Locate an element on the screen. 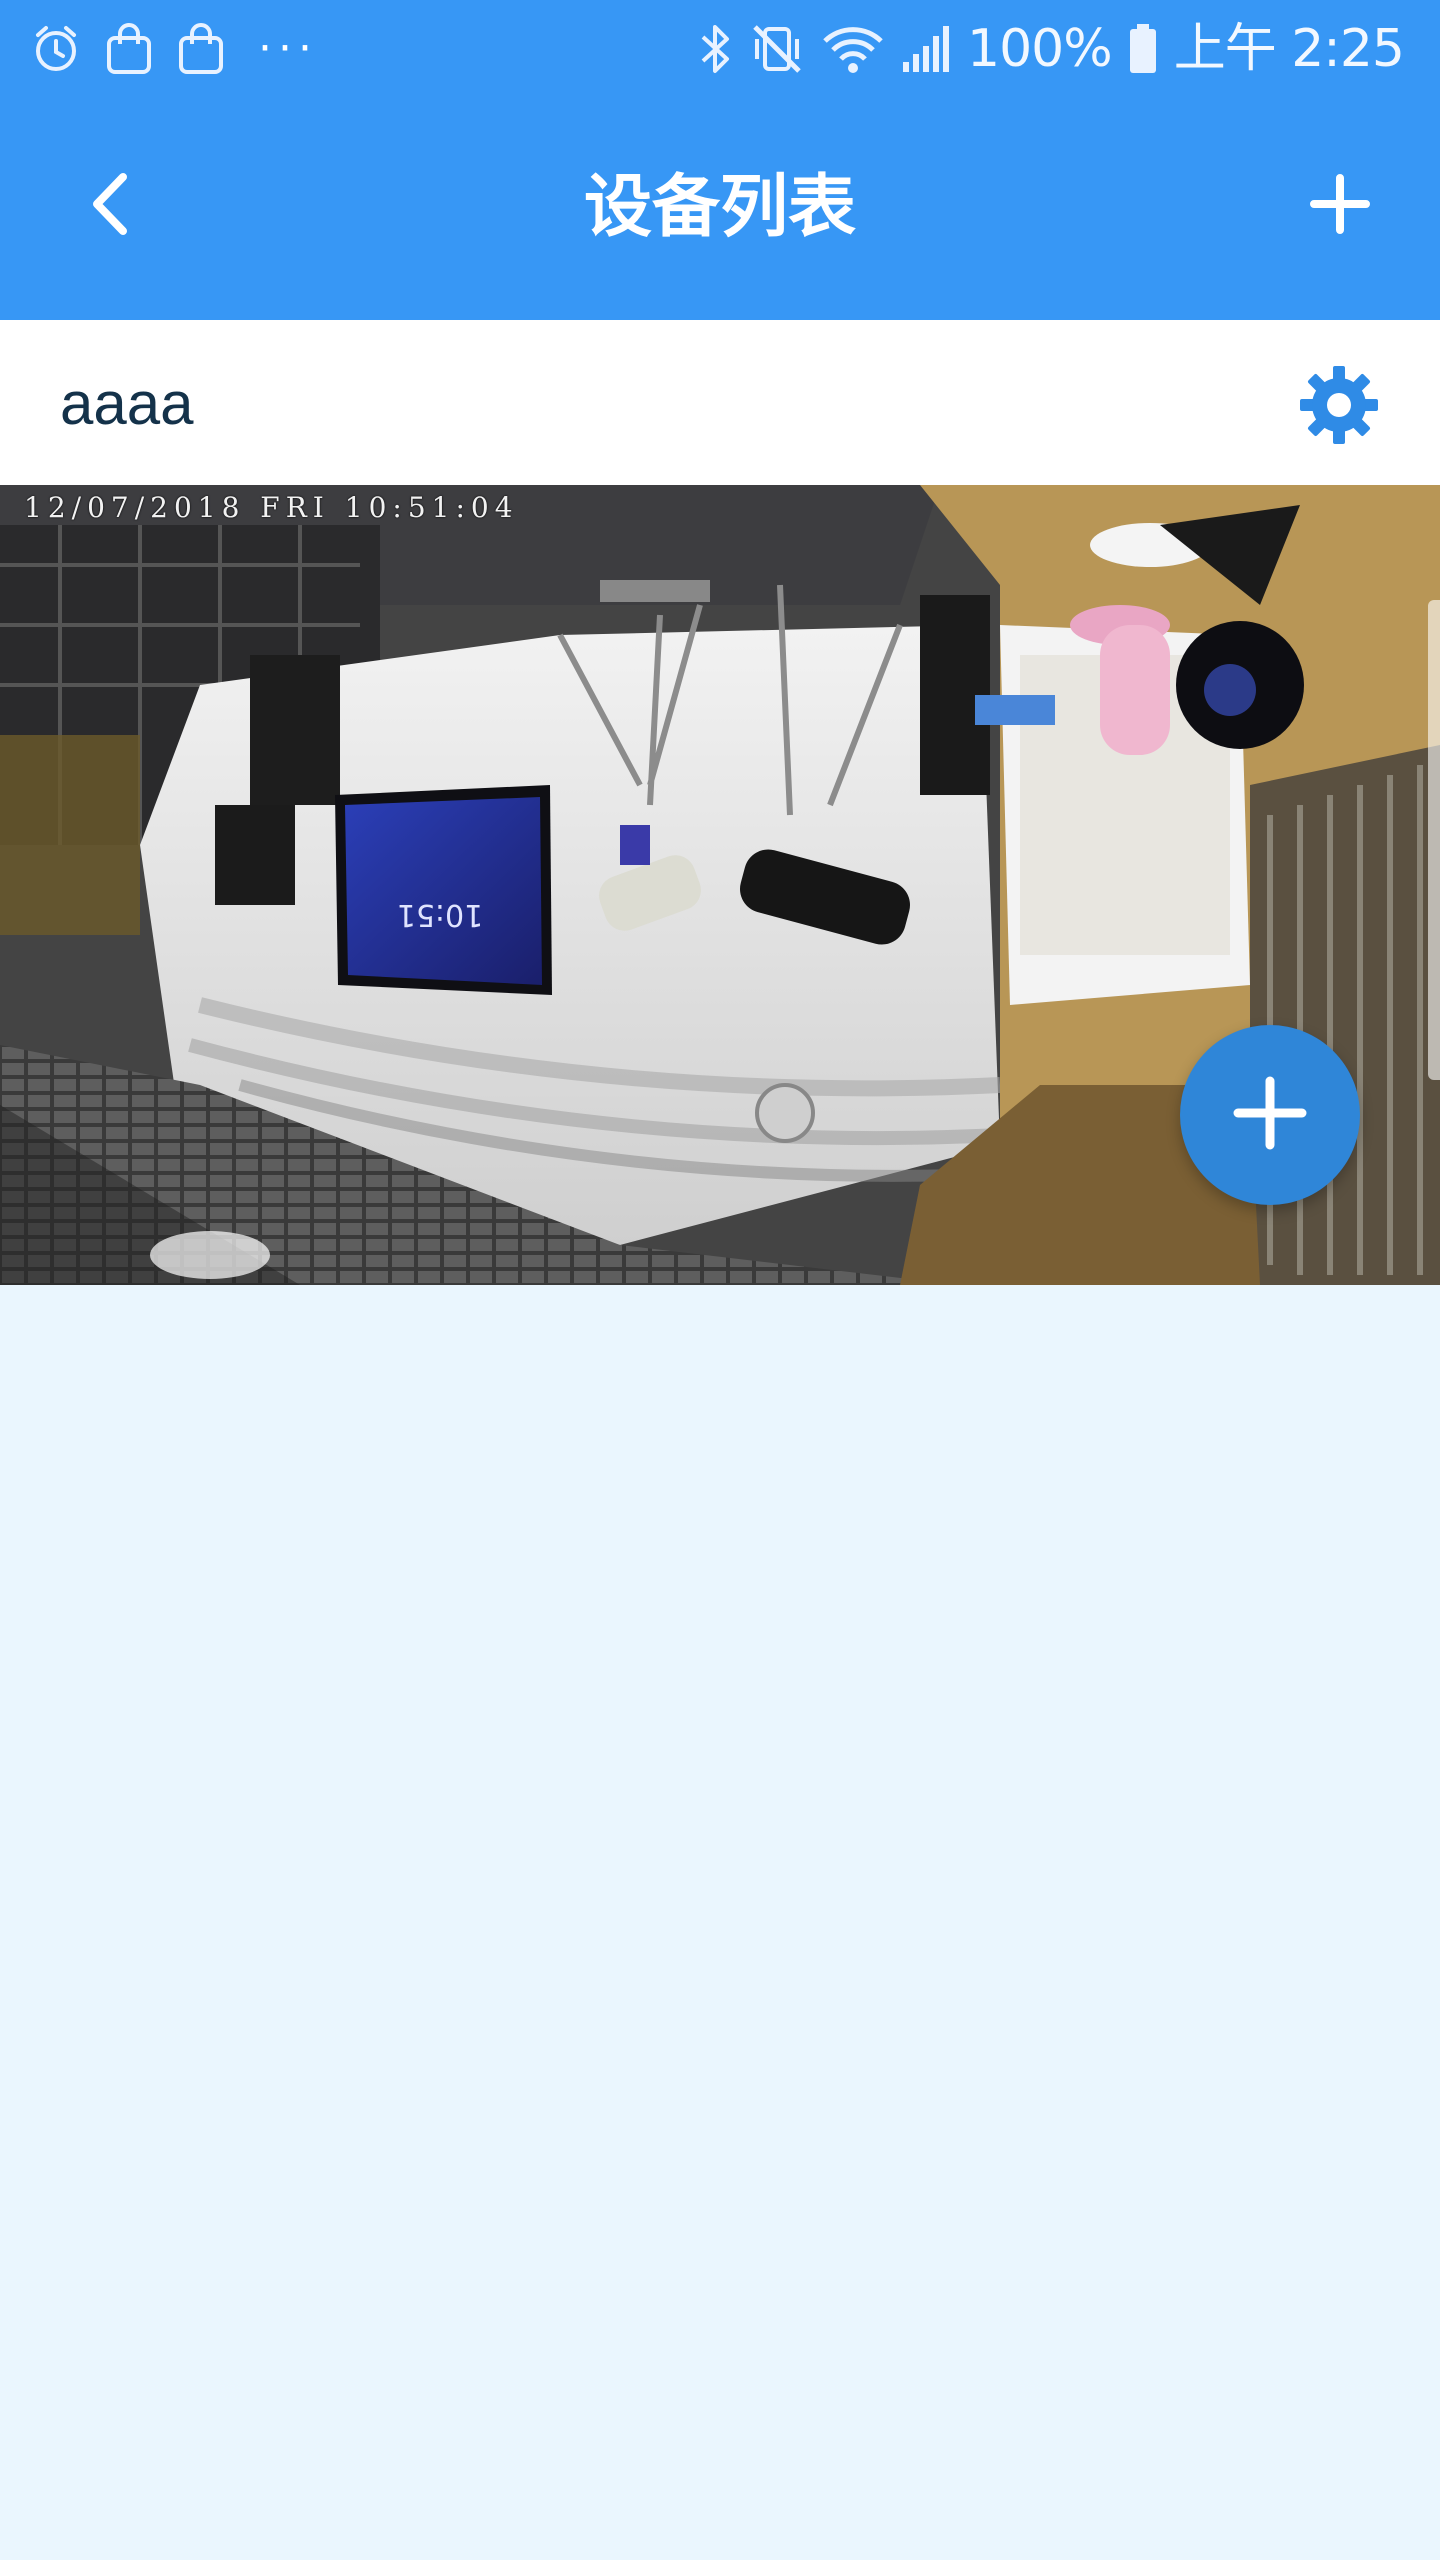 The image size is (1440, 2560). clock-time: 上午 2:25 is located at coordinates (1289, 49).